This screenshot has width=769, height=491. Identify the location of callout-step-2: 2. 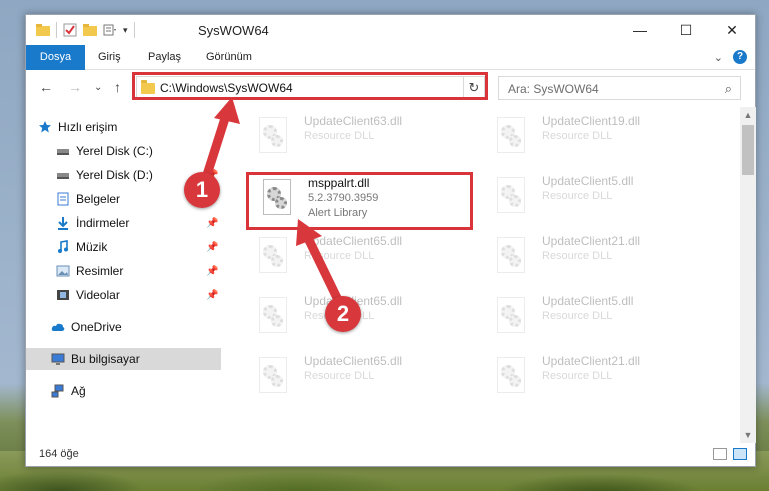
(343, 314).